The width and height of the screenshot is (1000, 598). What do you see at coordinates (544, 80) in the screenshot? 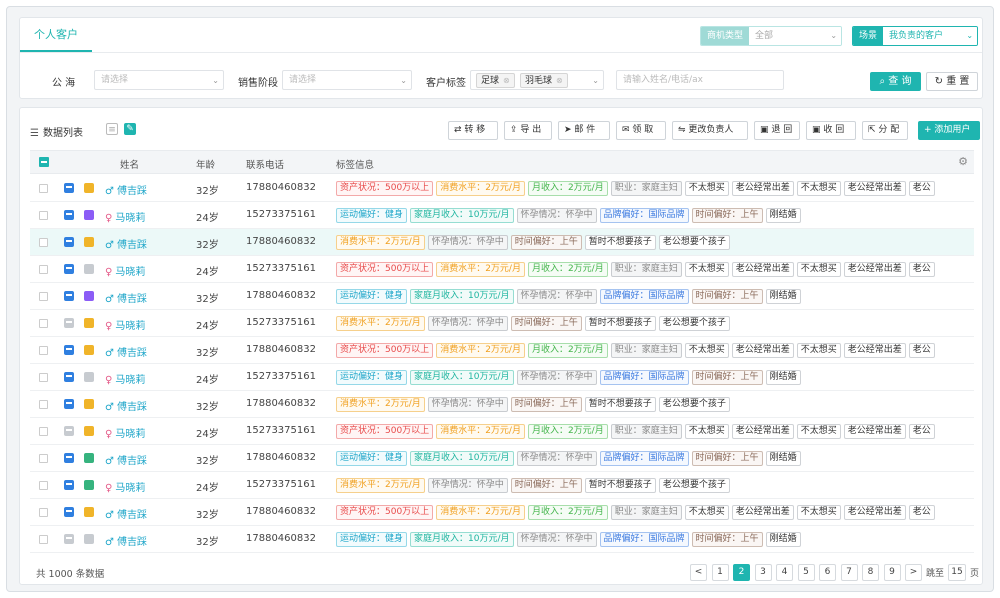
I see `tag-chip-badminton: 羽毛球 ⊗` at bounding box center [544, 80].